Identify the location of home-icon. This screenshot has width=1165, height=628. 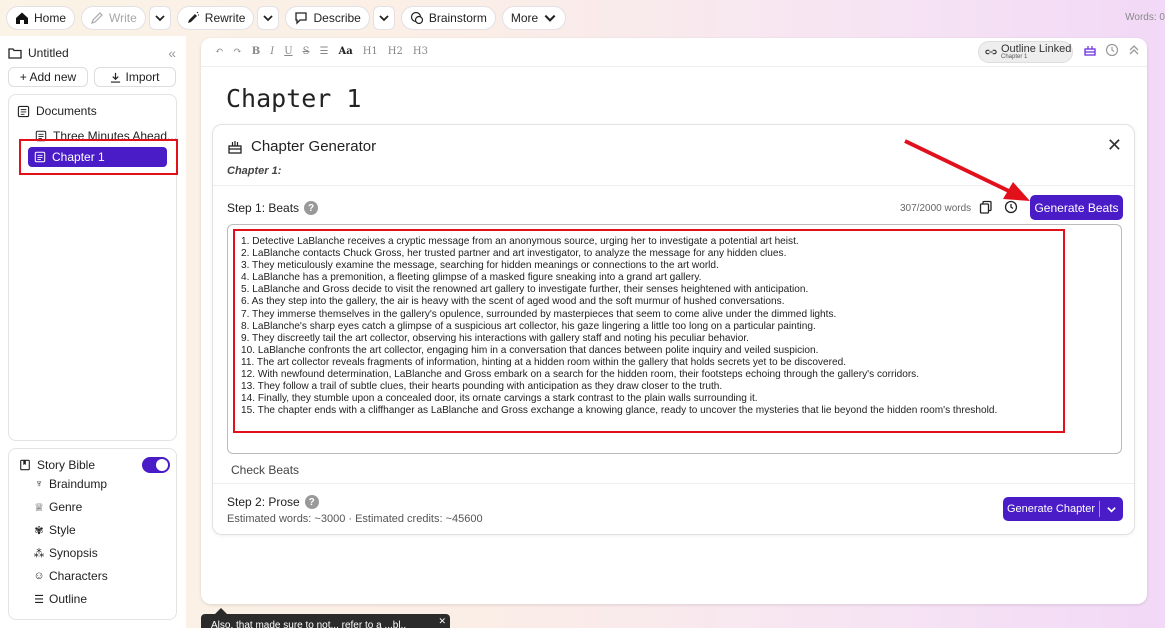
(22, 18).